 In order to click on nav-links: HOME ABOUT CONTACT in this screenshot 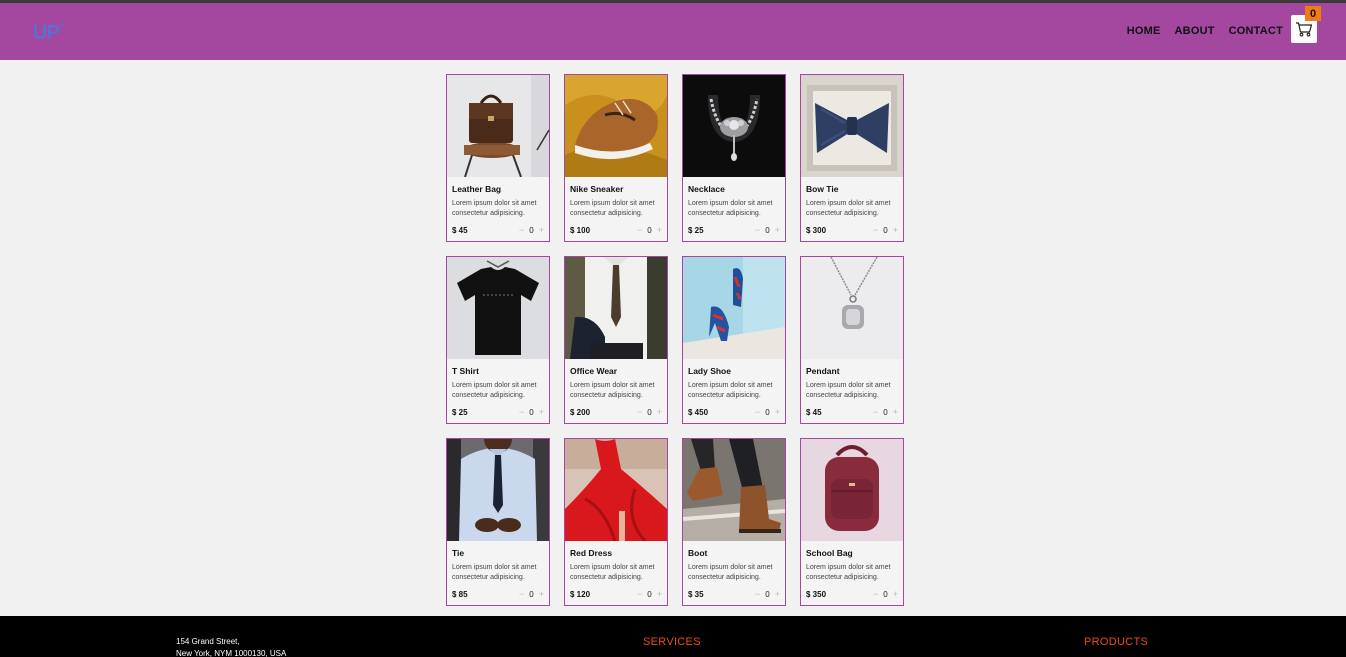, I will do `click(1205, 31)`.